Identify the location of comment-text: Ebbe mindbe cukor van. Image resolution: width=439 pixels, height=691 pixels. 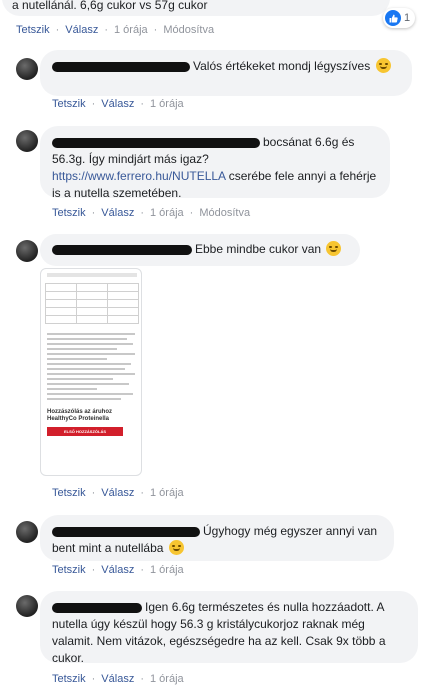
(258, 249).